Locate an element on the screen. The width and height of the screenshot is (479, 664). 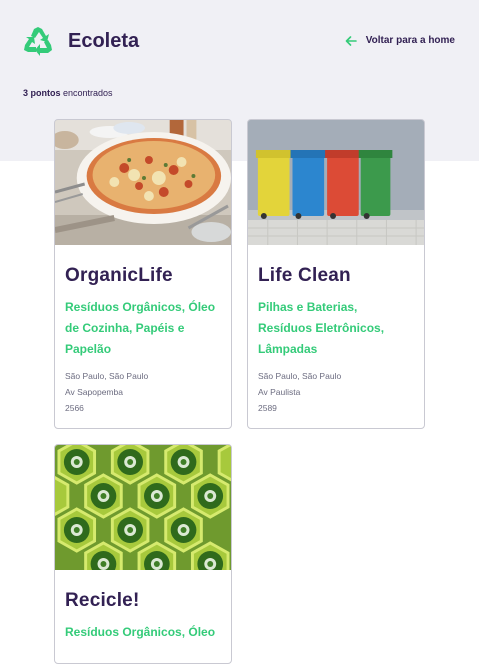
back-link-label: Voltar para a home is located at coordinates (410, 40).